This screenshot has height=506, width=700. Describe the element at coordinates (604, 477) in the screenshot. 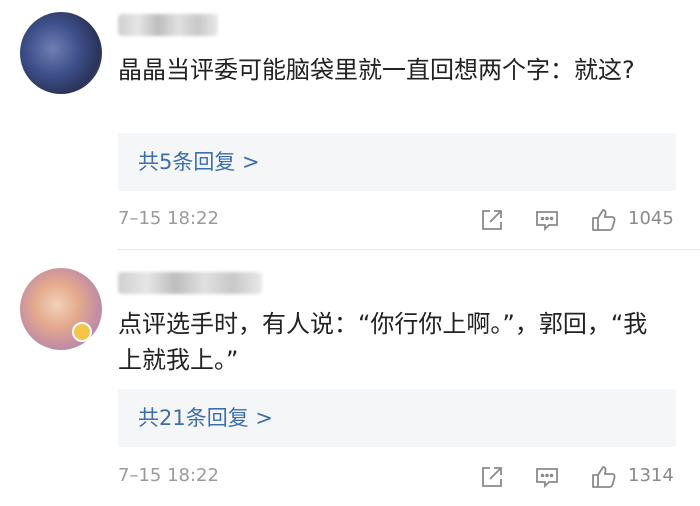

I see `thumbs-up-icon` at that location.